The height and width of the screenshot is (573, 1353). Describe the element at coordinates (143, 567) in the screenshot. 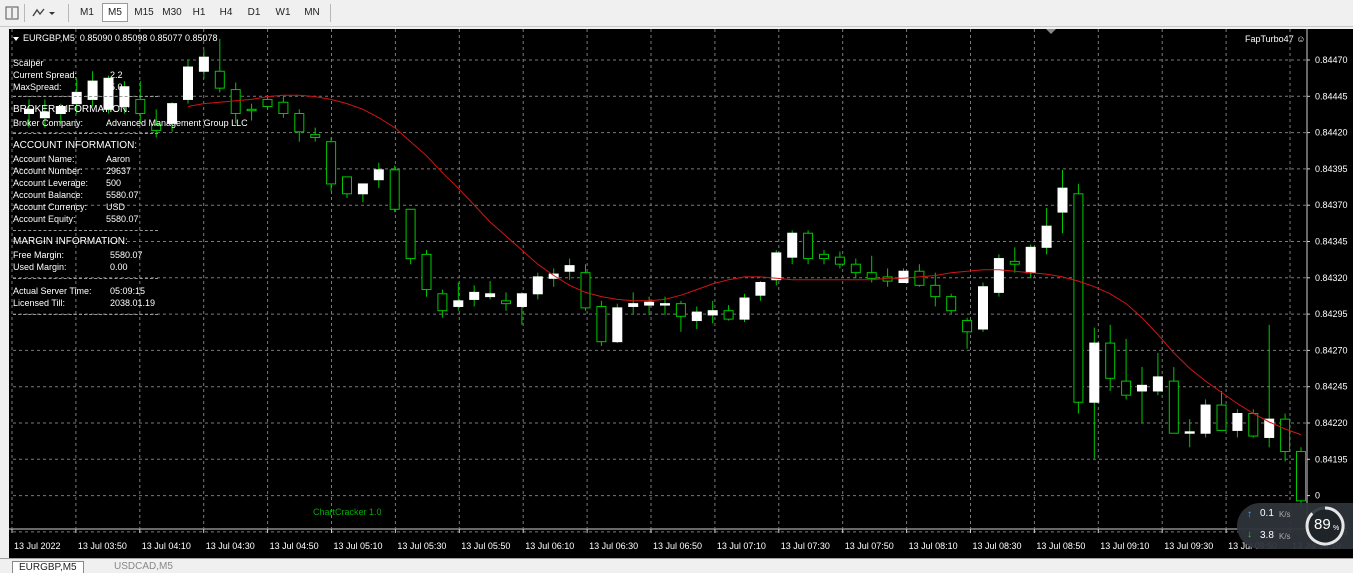

I see `chart-tab-usdcad: USDCAD,M5` at that location.